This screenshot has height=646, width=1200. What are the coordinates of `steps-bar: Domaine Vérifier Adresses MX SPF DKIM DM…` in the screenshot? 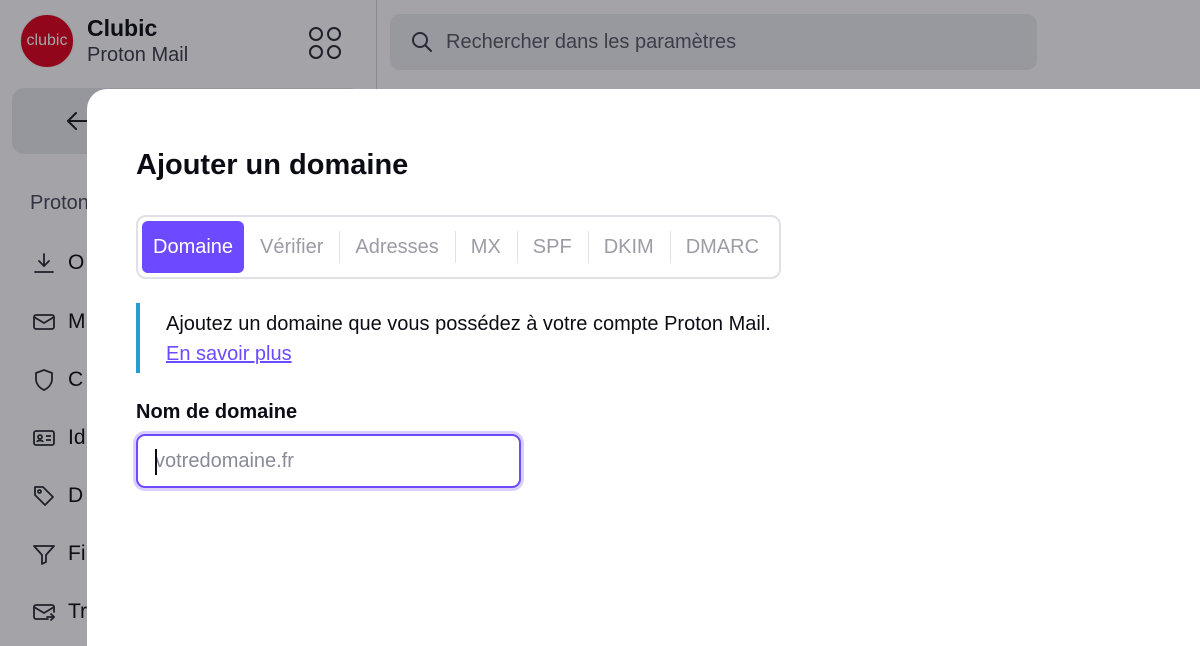 It's located at (459, 247).